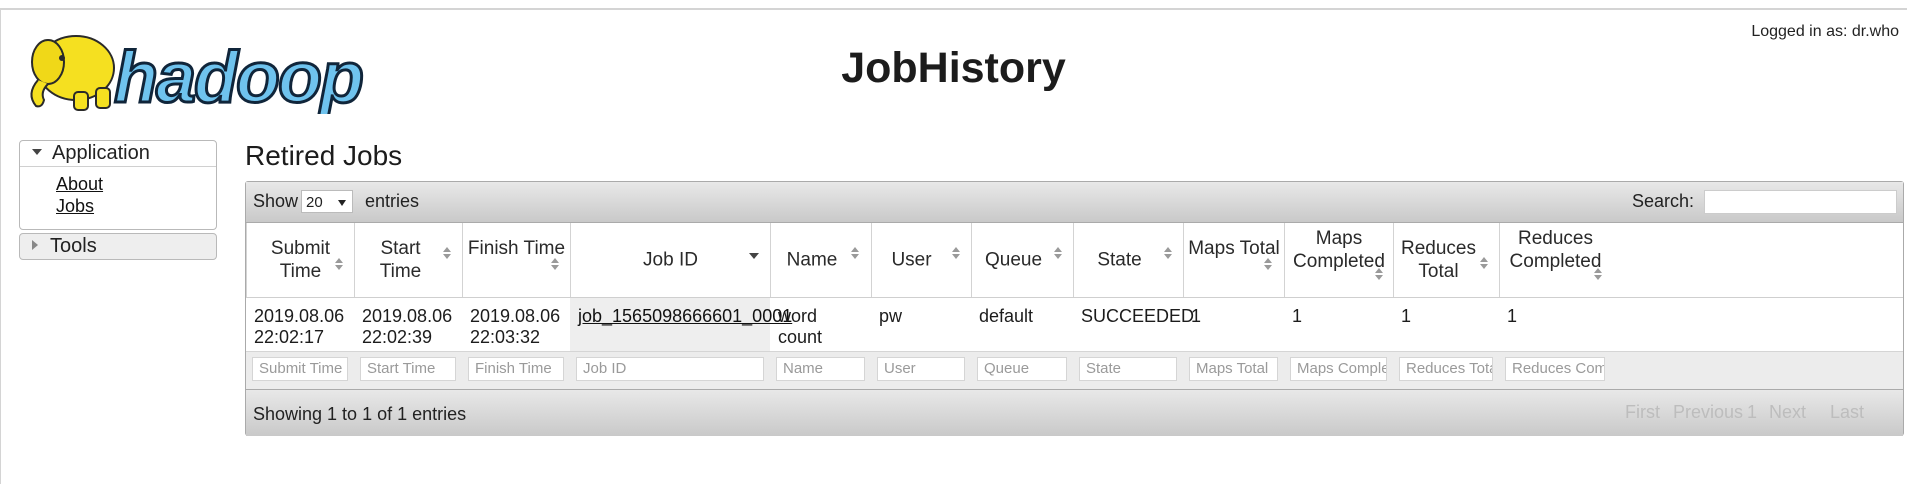 This screenshot has width=1907, height=484. Describe the element at coordinates (408, 369) in the screenshot. I see `filter-input-start-time: Start Time` at that location.